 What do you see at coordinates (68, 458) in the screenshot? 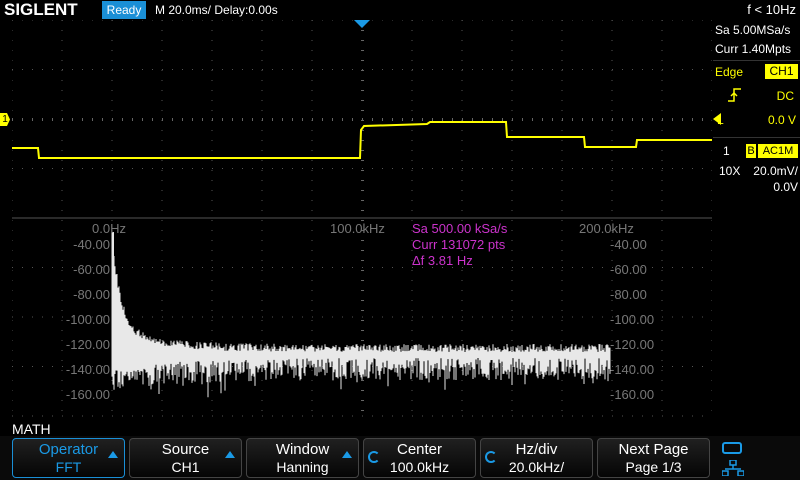
I see `operator-softkey: Operator FFT` at bounding box center [68, 458].